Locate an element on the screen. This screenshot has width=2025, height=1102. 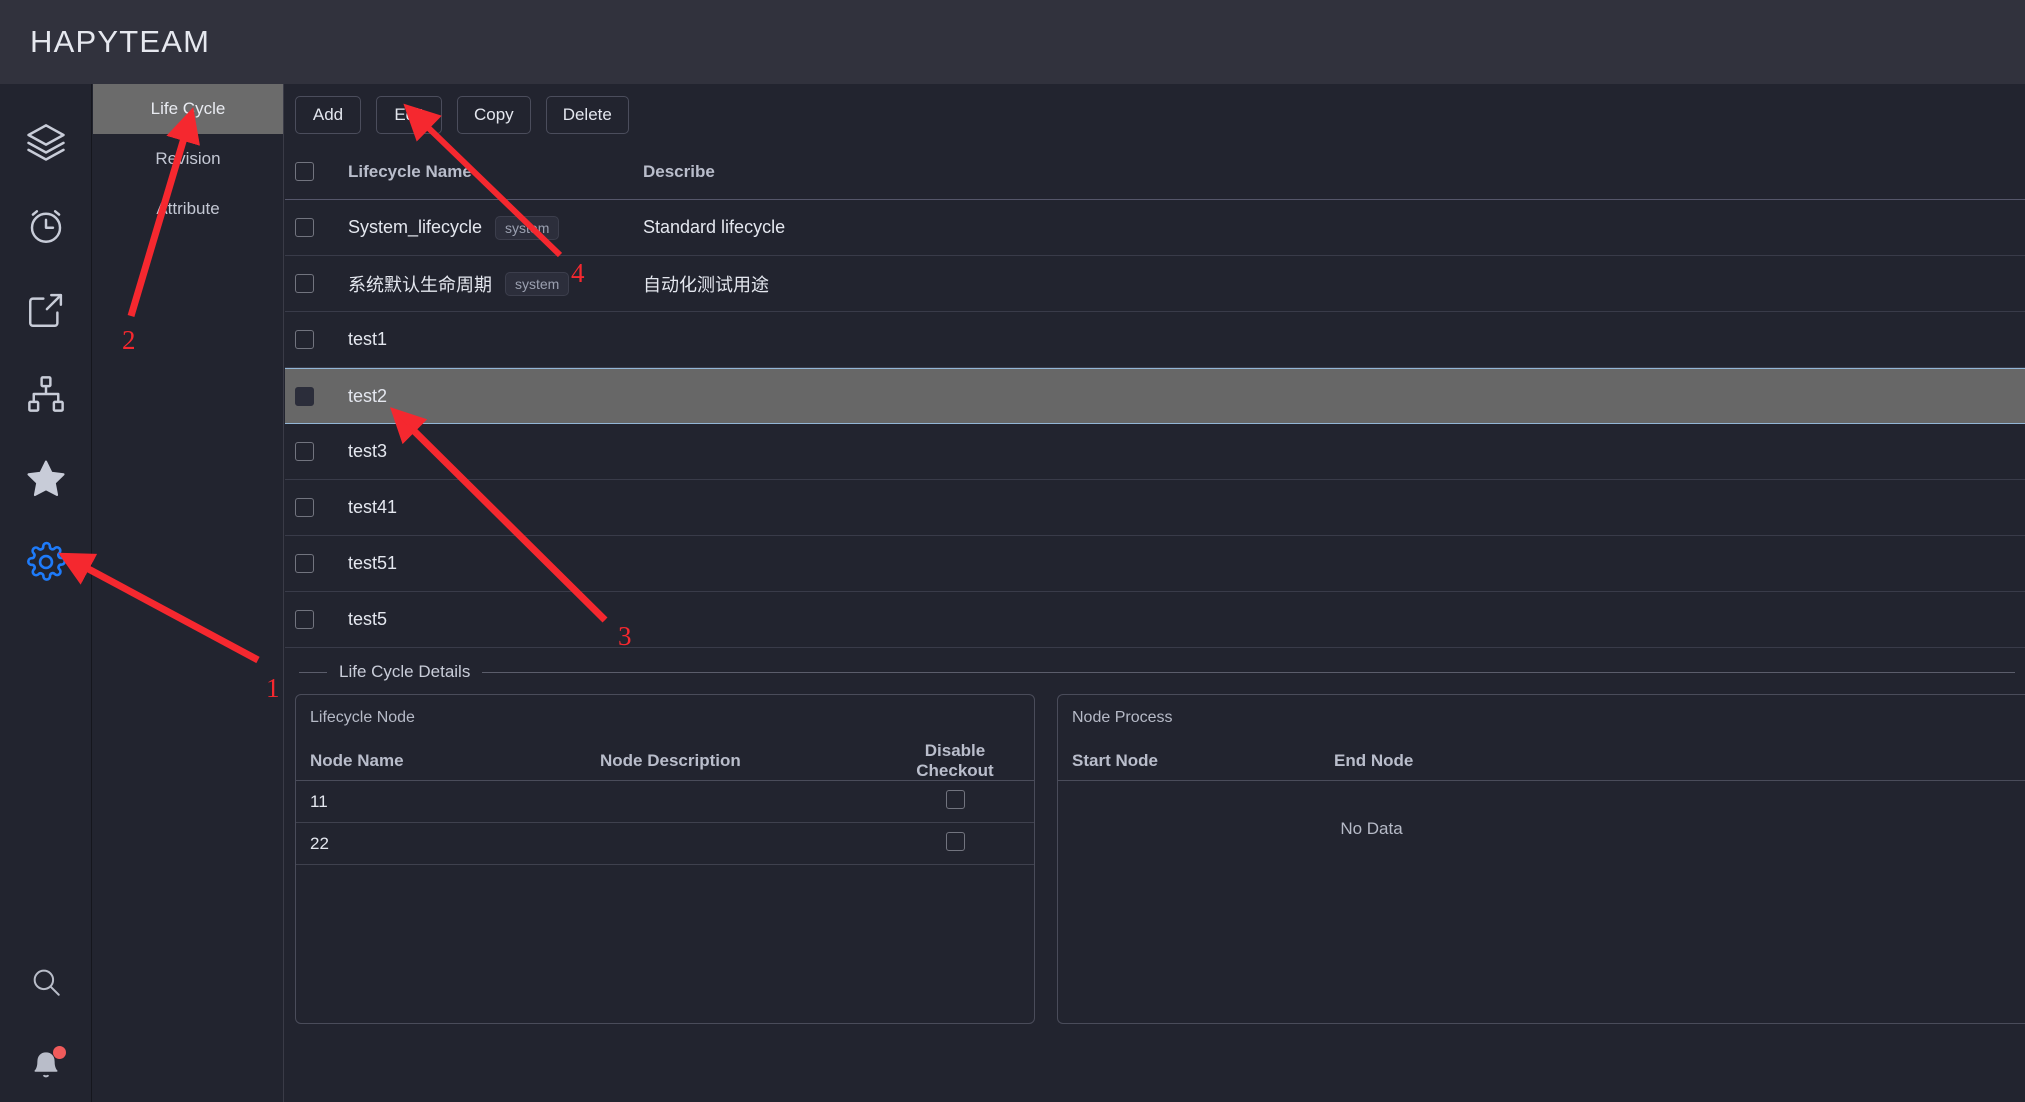
rail-item-history is located at coordinates (46, 226).